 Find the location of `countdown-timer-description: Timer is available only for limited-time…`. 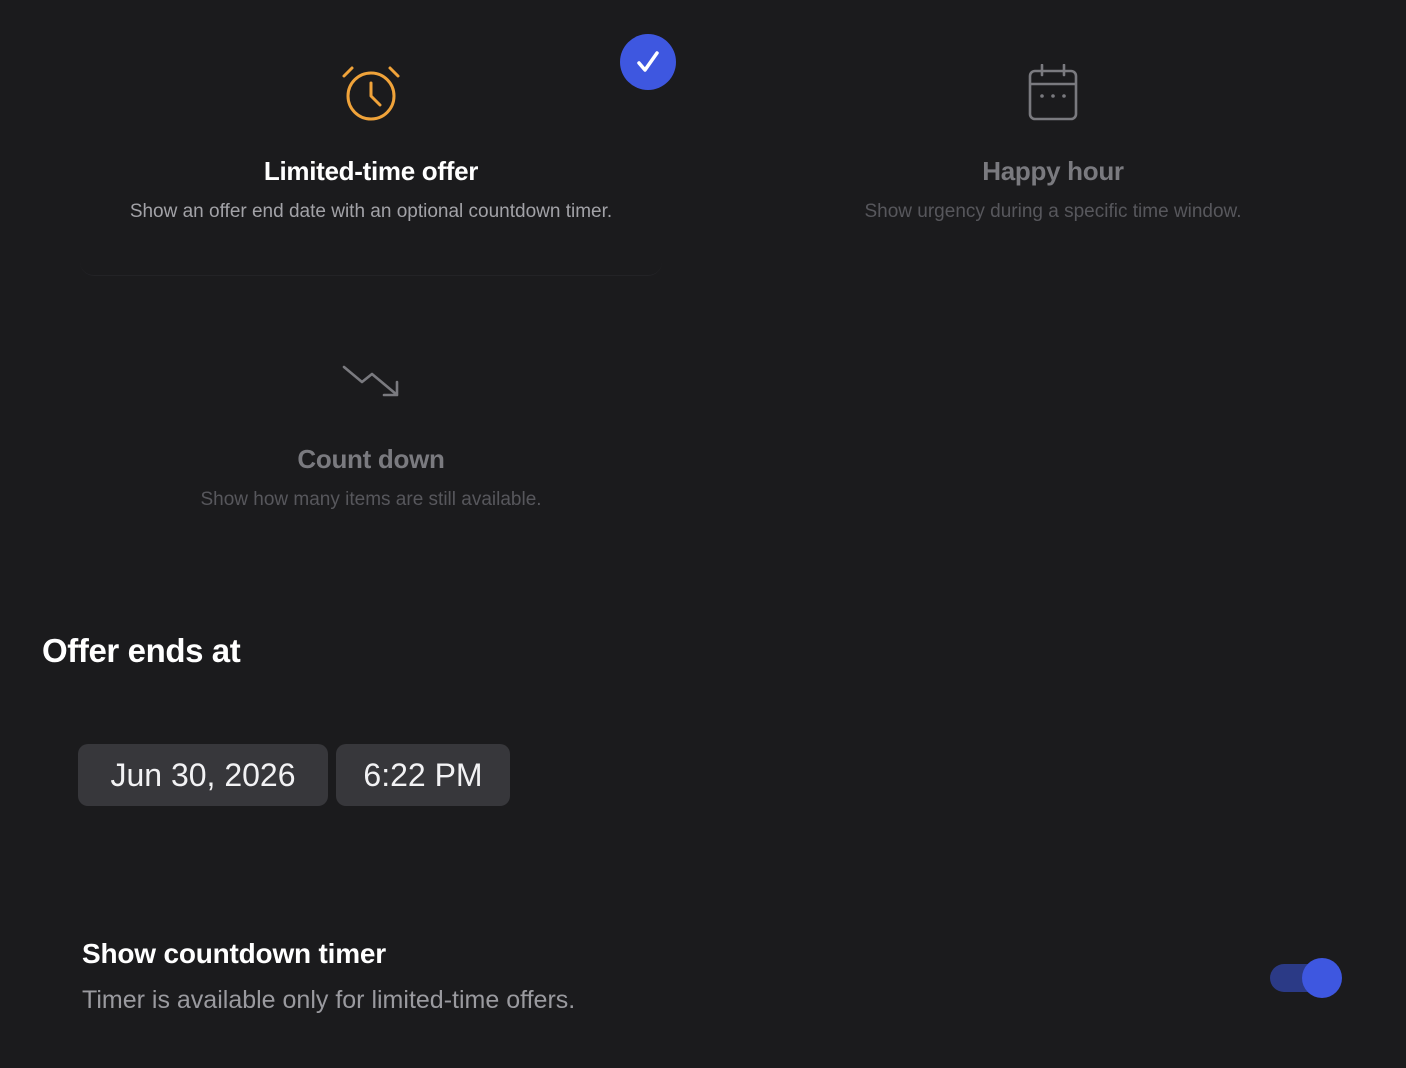

countdown-timer-description: Timer is available only for limited-time… is located at coordinates (329, 1000).